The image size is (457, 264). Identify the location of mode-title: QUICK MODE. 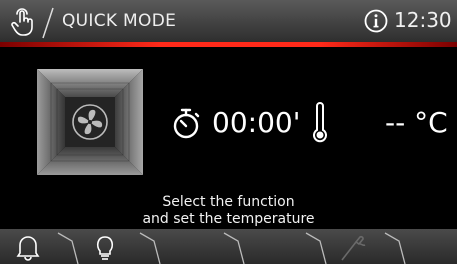
(119, 21).